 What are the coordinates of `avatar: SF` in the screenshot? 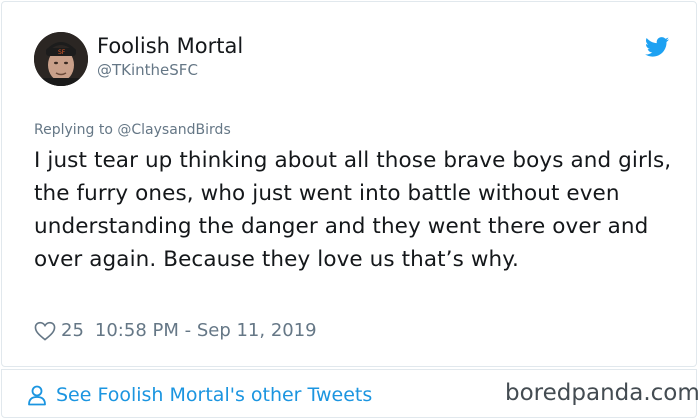 It's located at (61, 59).